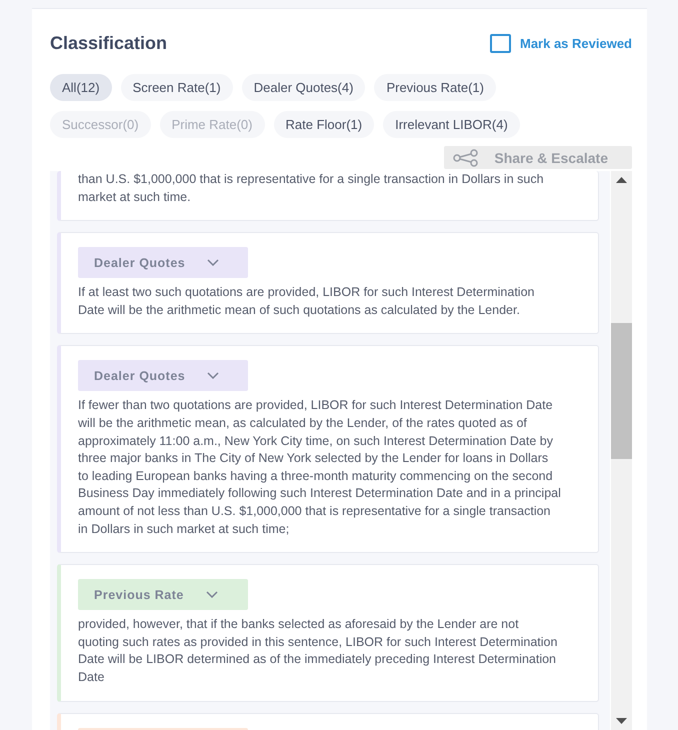  I want to click on scrollbar-thumb, so click(621, 391).